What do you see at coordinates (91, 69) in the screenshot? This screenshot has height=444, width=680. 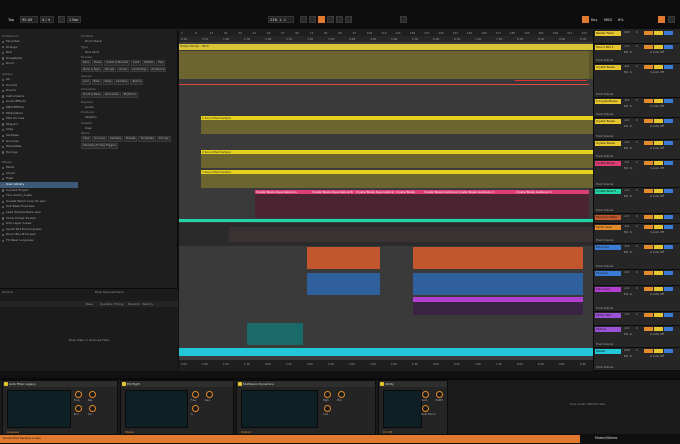 I see `filter-tag: Piano & Keys` at bounding box center [91, 69].